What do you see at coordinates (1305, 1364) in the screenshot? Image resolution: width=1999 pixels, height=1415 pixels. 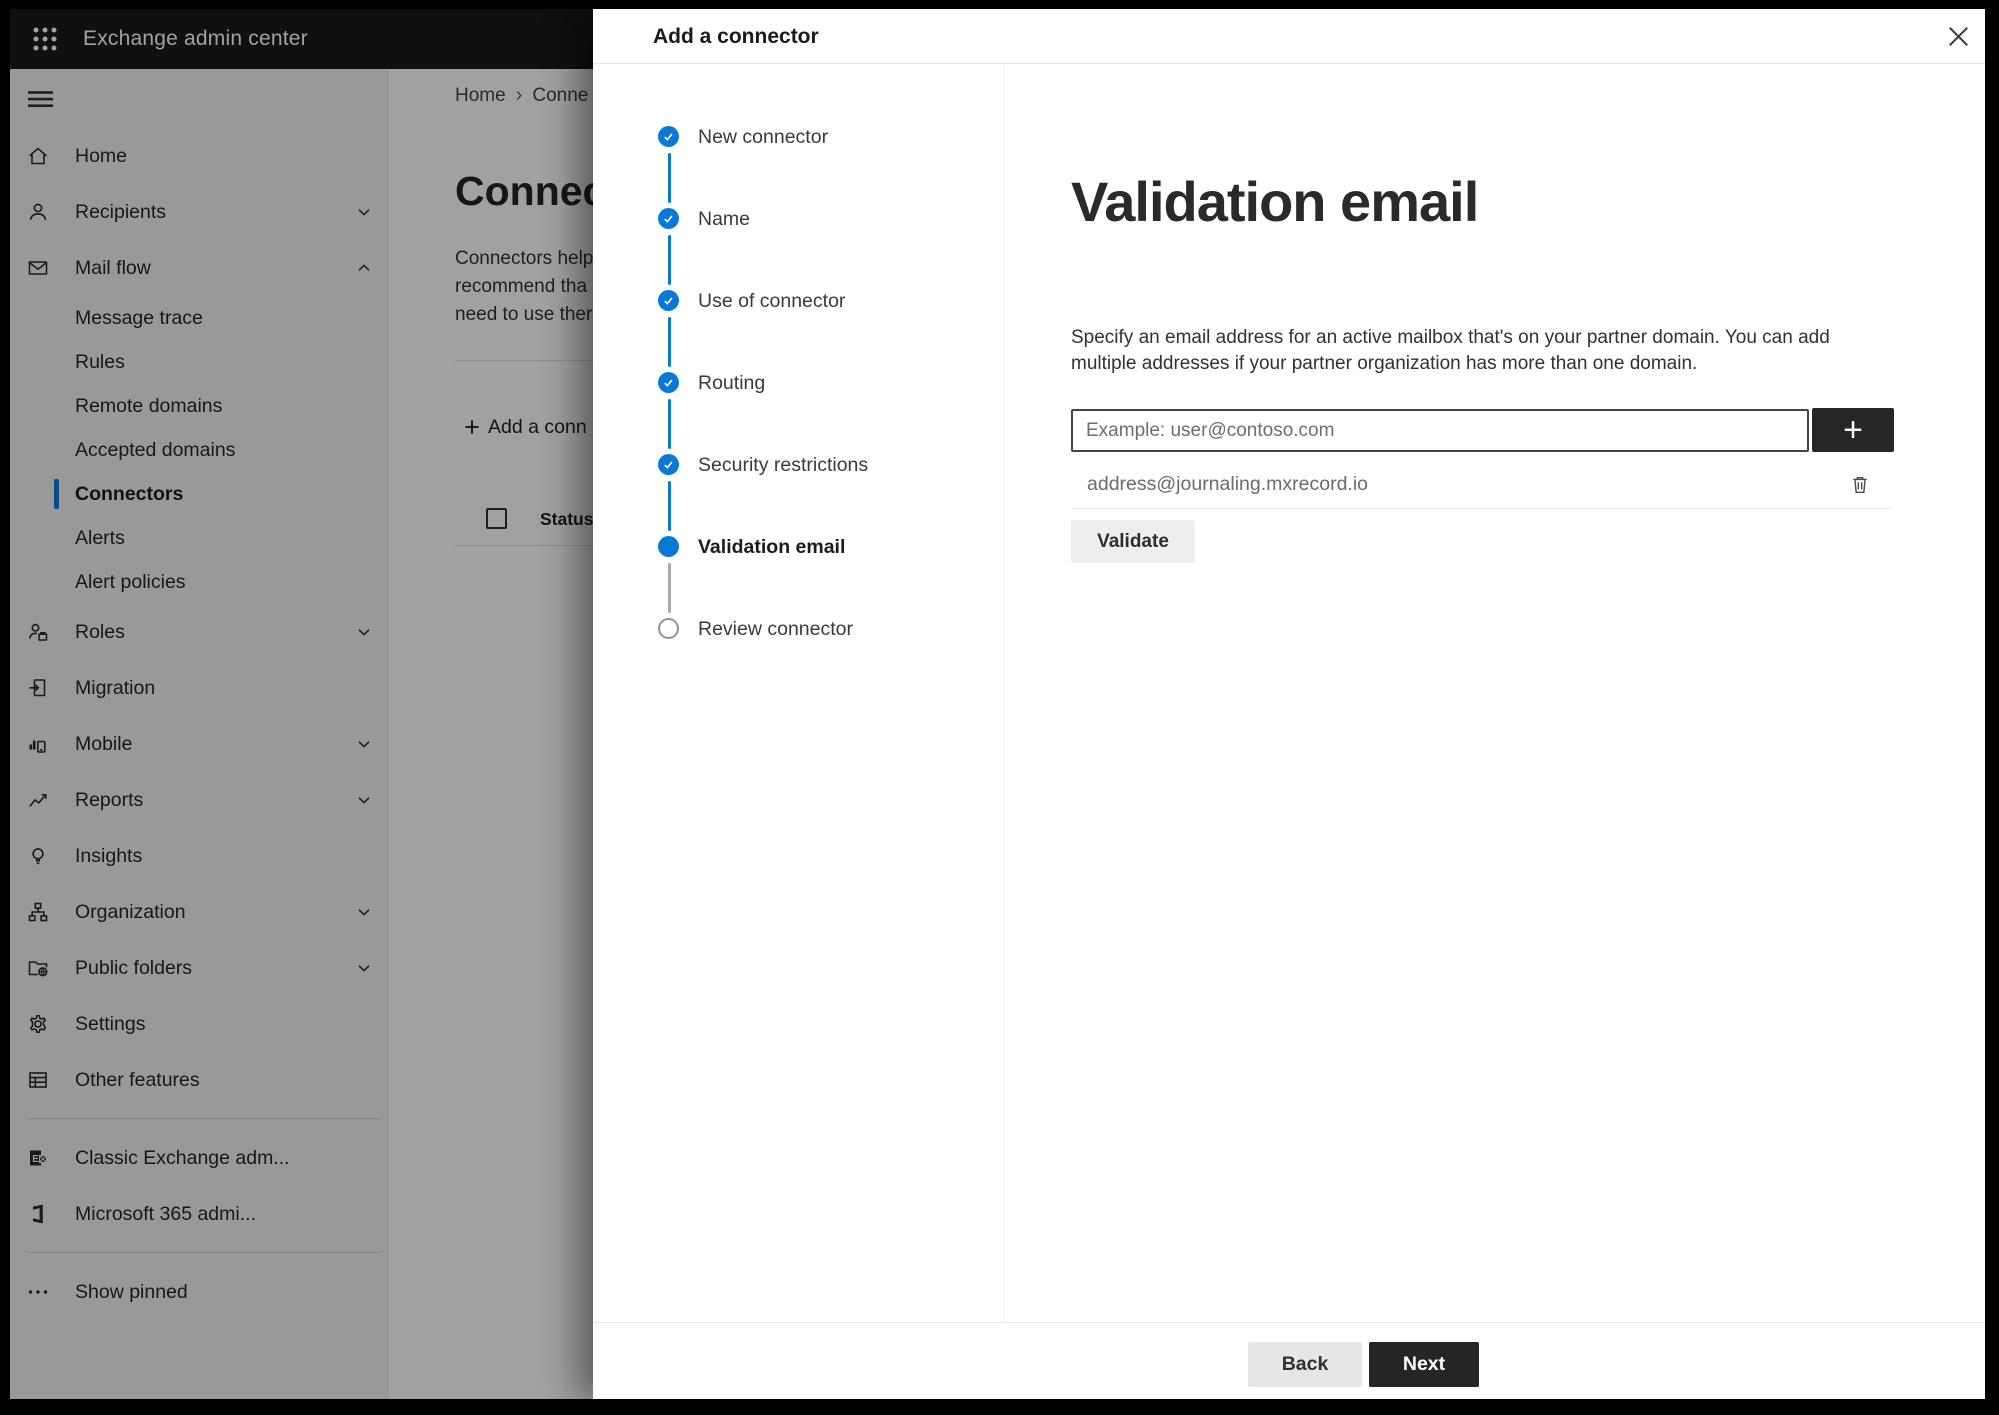 I see `back-button: Back` at bounding box center [1305, 1364].